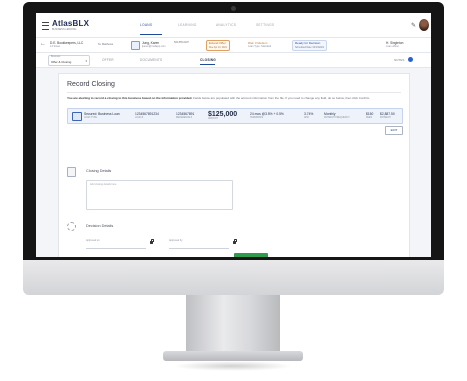 The image size is (467, 381). What do you see at coordinates (226, 25) in the screenshot?
I see `nav-analytics: ANALYTICS` at bounding box center [226, 25].